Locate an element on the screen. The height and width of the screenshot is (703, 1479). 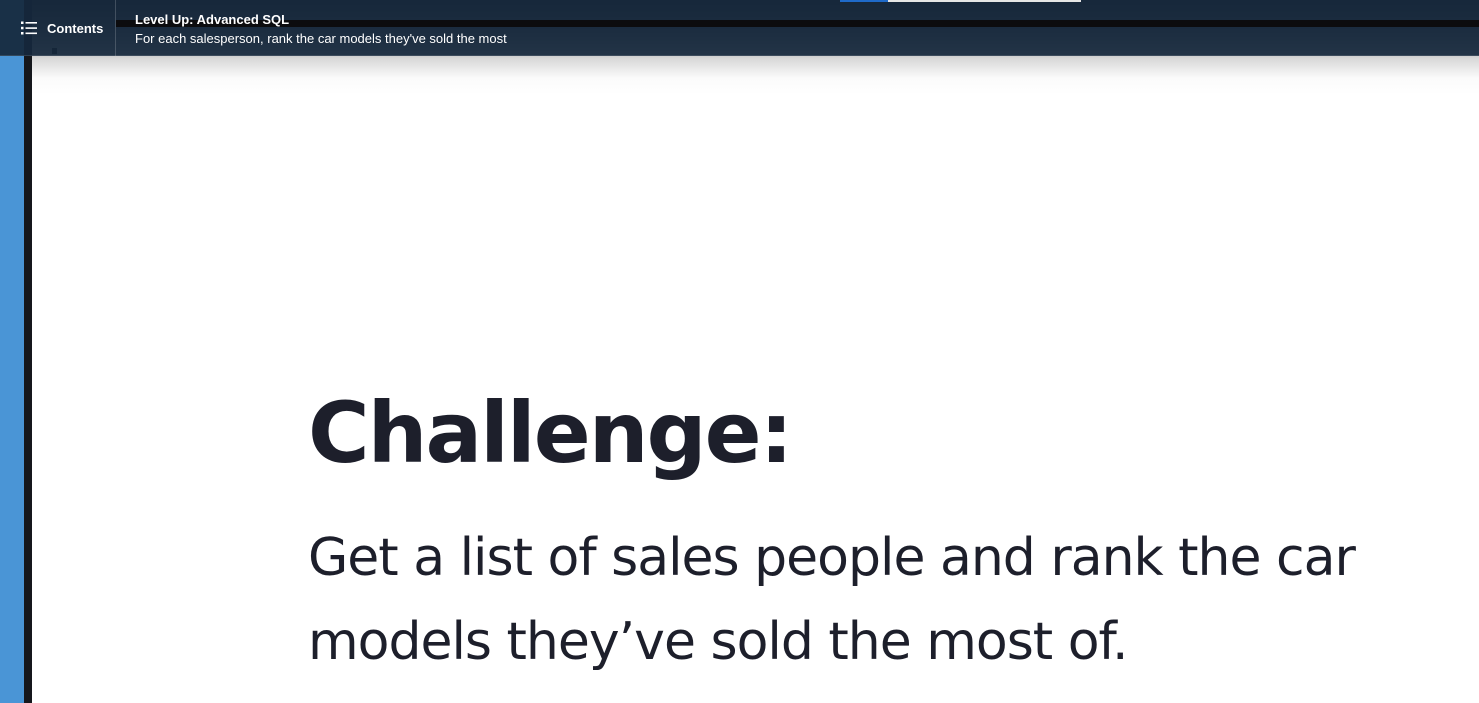
header-divider is located at coordinates (797, 23).